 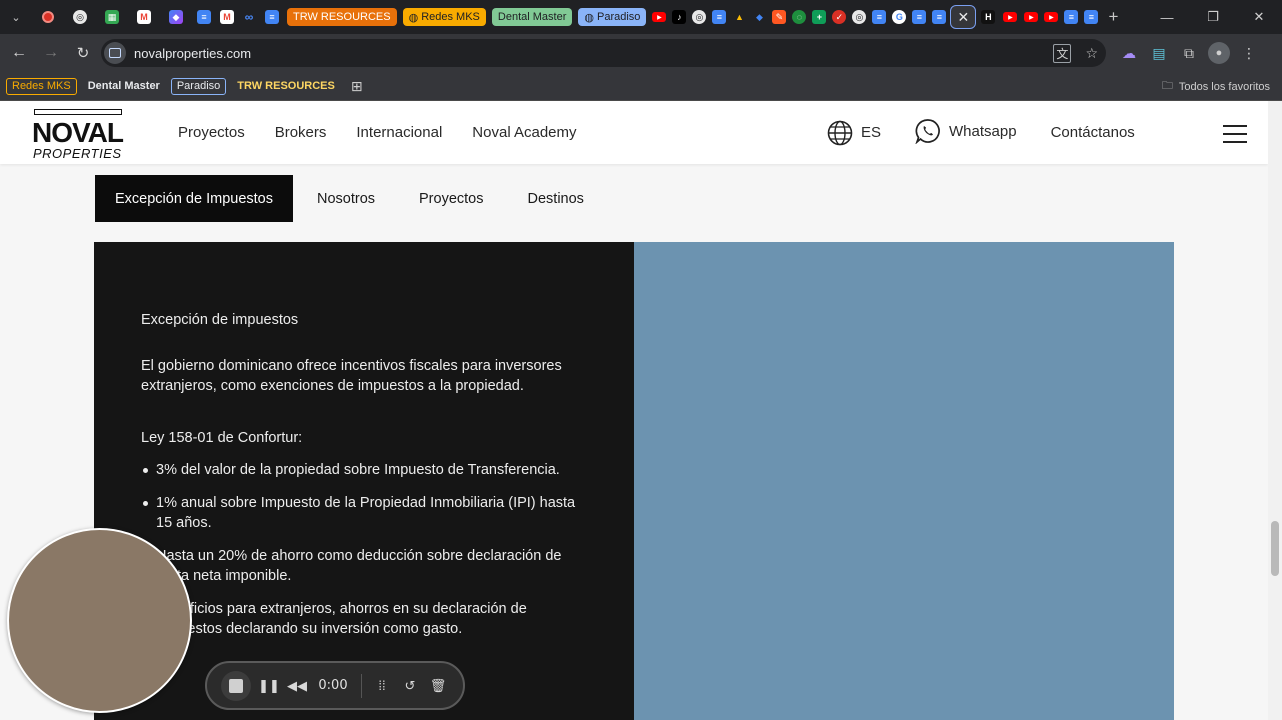 What do you see at coordinates (1062, 53) in the screenshot?
I see `translate-icon: 文` at bounding box center [1062, 53].